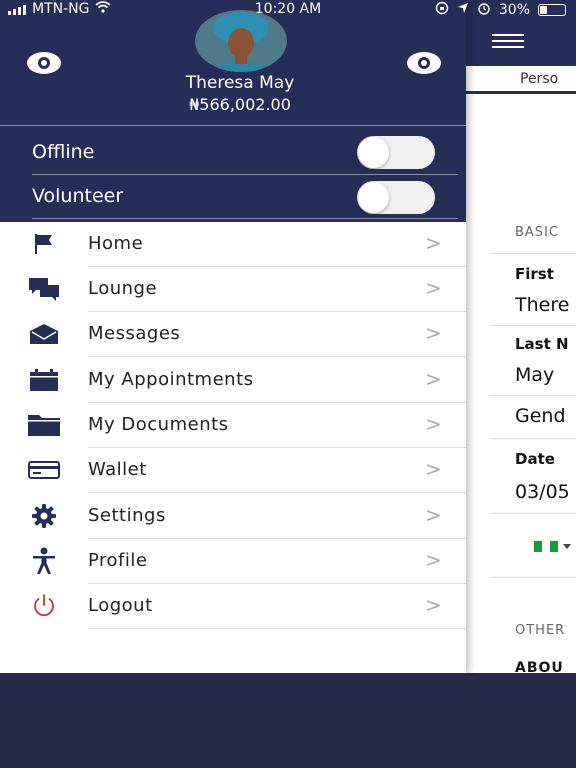  What do you see at coordinates (44, 425) in the screenshot?
I see `folder-icon` at bounding box center [44, 425].